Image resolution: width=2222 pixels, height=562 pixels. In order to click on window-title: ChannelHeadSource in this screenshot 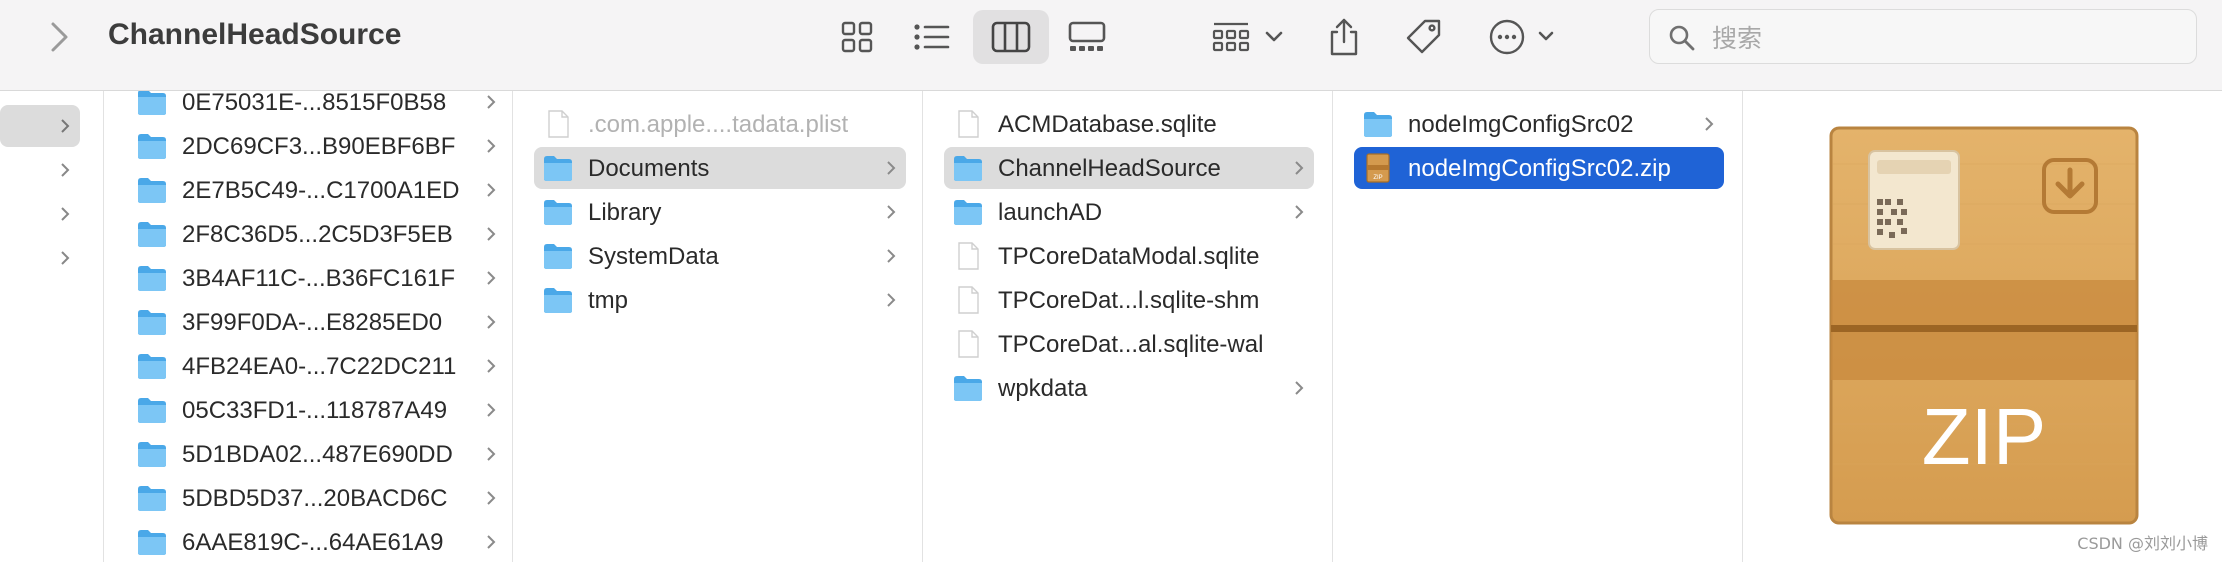, I will do `click(255, 34)`.